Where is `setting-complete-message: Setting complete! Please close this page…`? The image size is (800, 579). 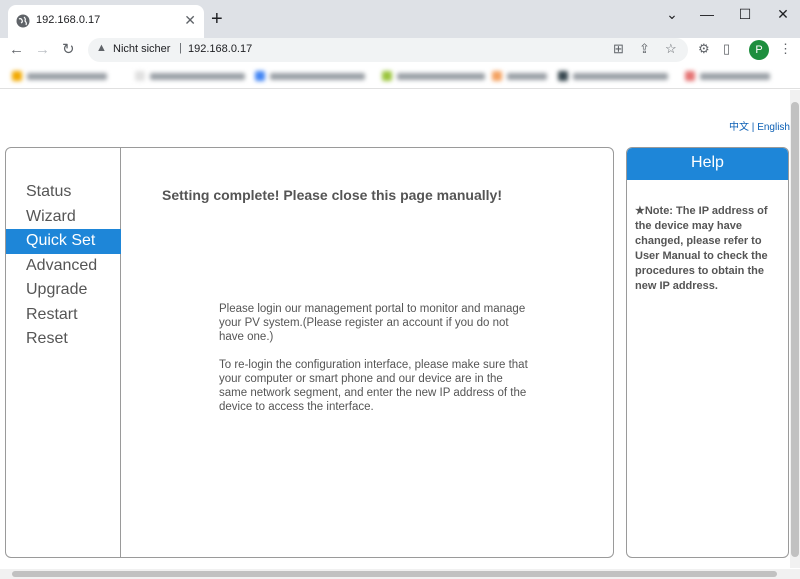 setting-complete-message: Setting complete! Please close this page… is located at coordinates (332, 195).